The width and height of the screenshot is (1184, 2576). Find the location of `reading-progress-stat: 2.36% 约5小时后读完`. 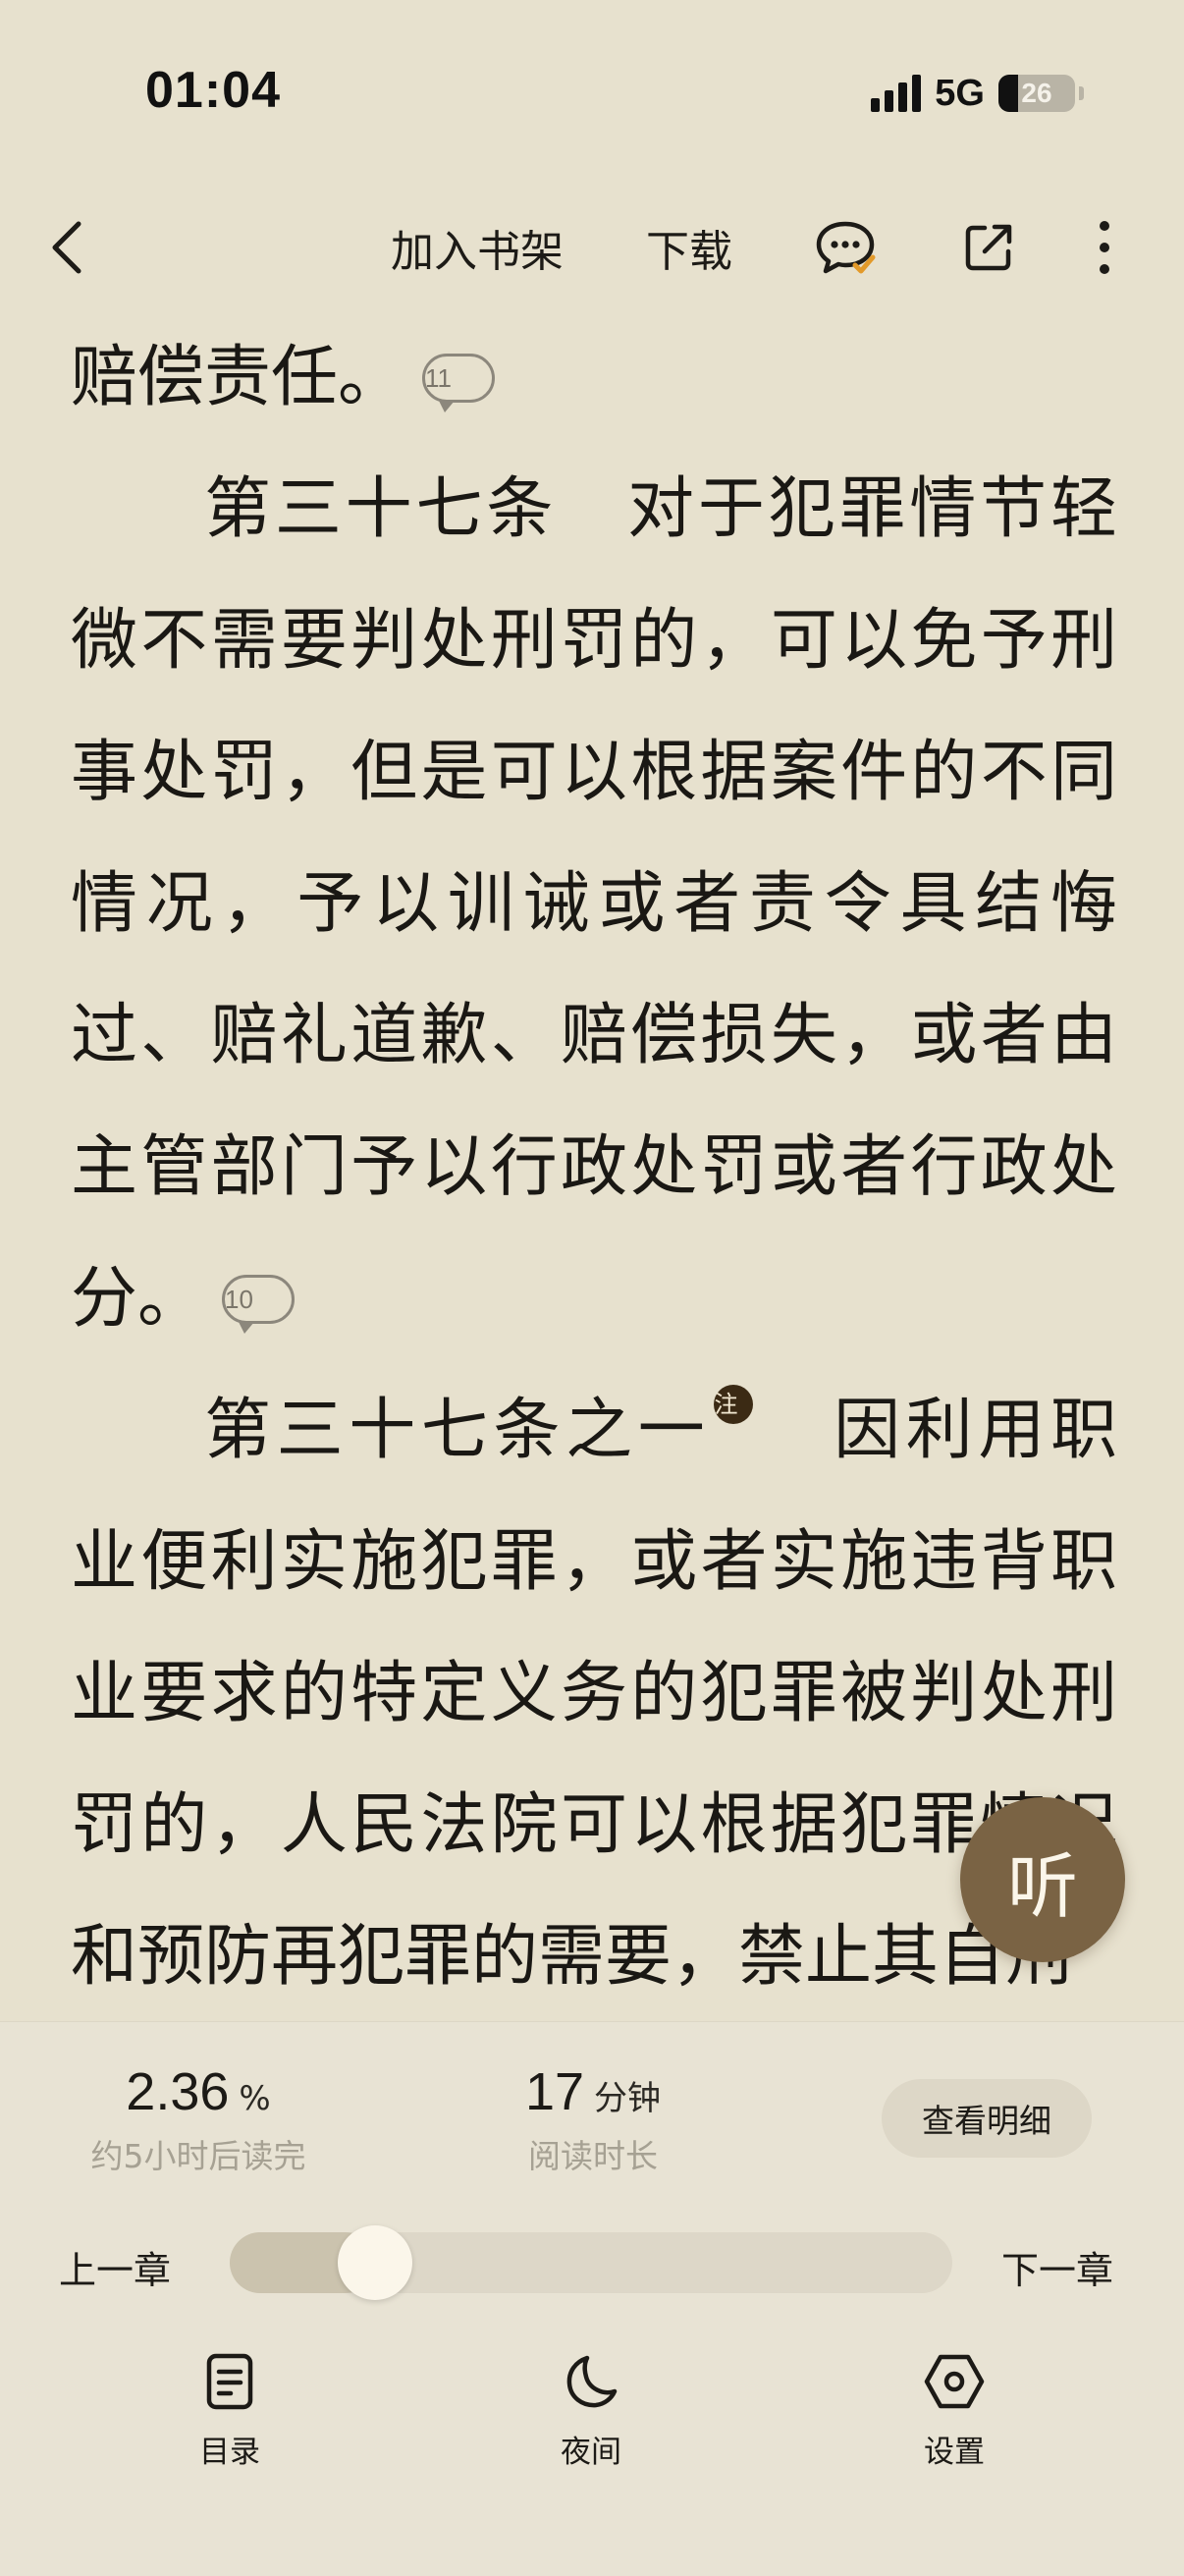

reading-progress-stat: 2.36% 约5小时后读完 is located at coordinates (198, 2119).